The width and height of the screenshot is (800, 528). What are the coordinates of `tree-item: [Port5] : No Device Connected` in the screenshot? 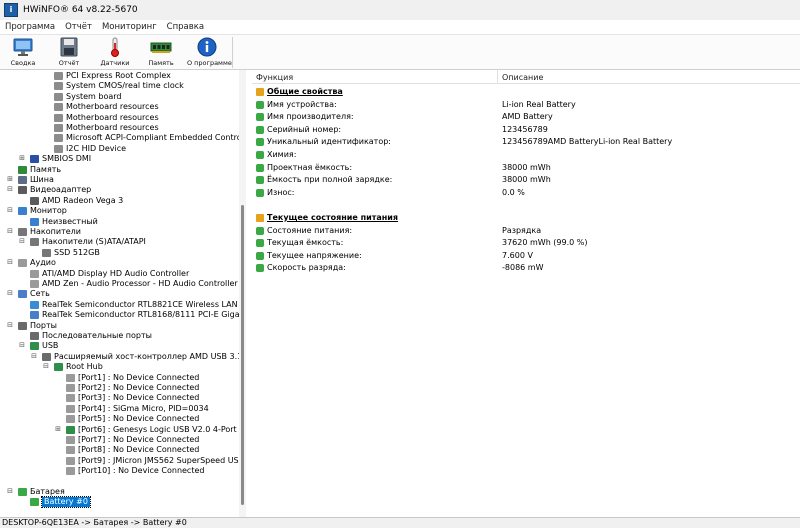 It's located at (122, 419).